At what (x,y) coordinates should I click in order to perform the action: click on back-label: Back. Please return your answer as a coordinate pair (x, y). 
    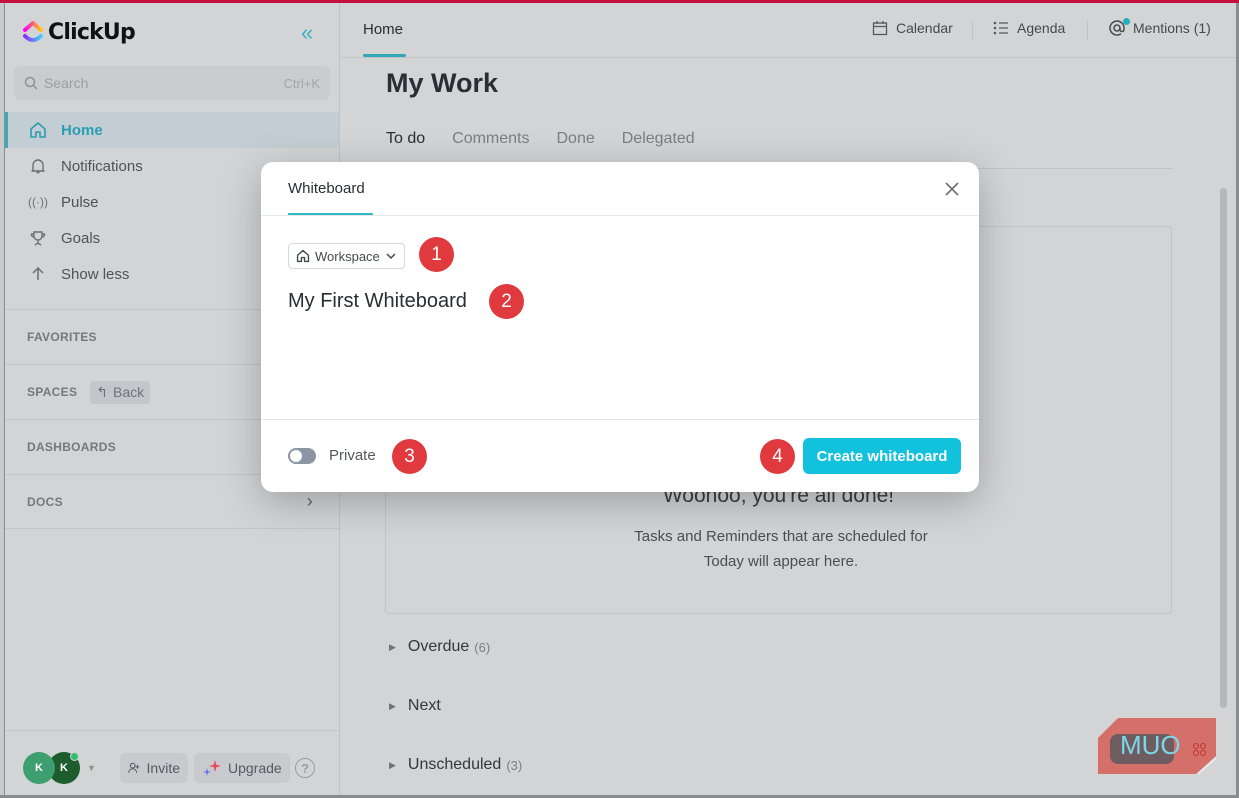
    Looking at the image, I should click on (129, 392).